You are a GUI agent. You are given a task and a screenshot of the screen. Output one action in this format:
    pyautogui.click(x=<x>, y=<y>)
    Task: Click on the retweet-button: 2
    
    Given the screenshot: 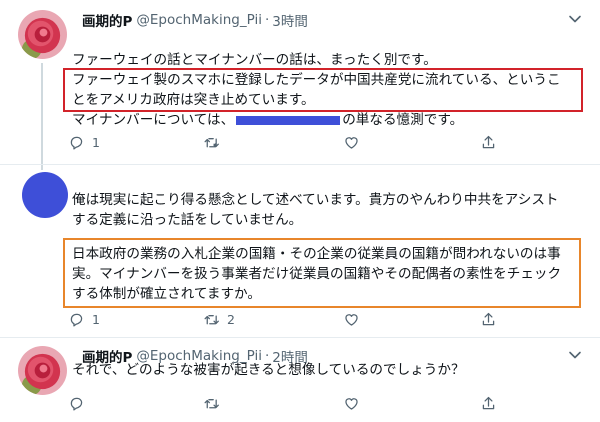 What is the action you would take?
    pyautogui.click(x=219, y=319)
    